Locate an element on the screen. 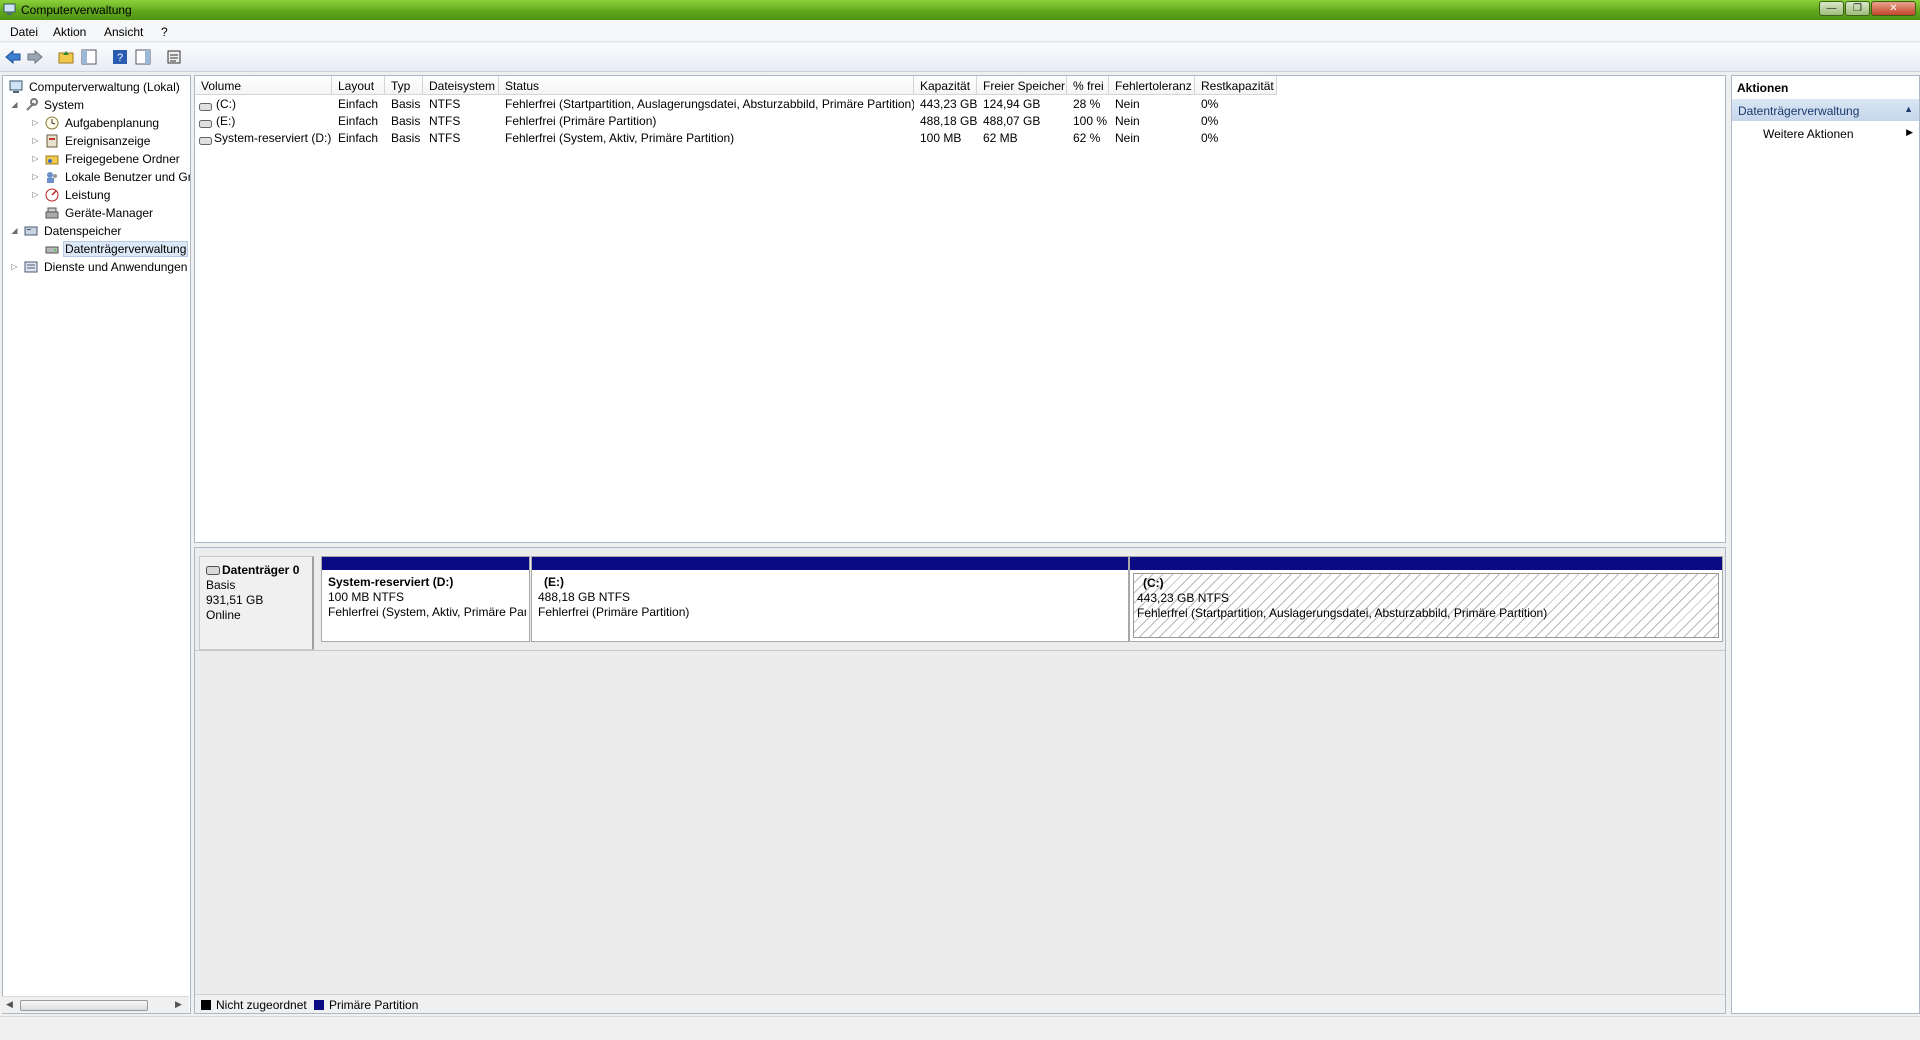  column-header-volume: Volume is located at coordinates (263, 85).